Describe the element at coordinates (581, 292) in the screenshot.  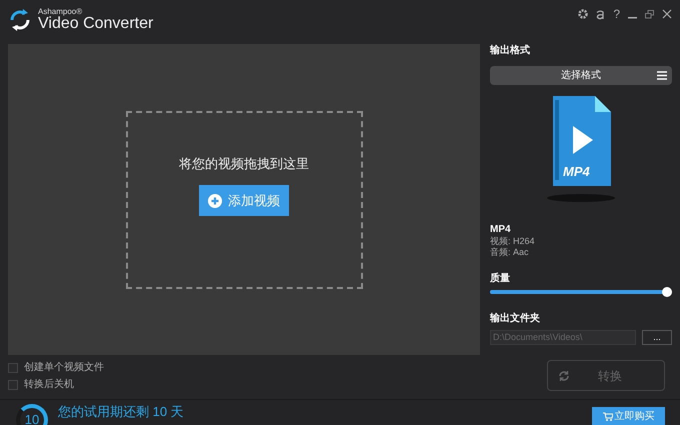
I see `quality-slider` at that location.